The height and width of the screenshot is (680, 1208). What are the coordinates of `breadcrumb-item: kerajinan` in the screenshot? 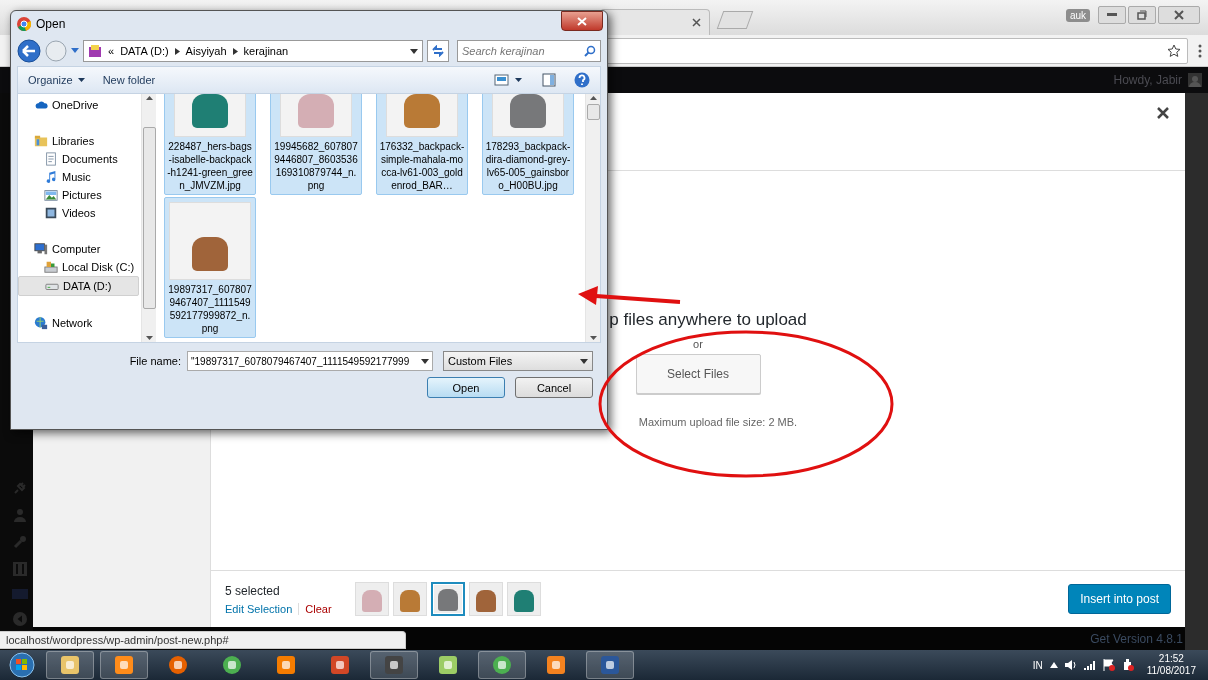 It's located at (266, 51).